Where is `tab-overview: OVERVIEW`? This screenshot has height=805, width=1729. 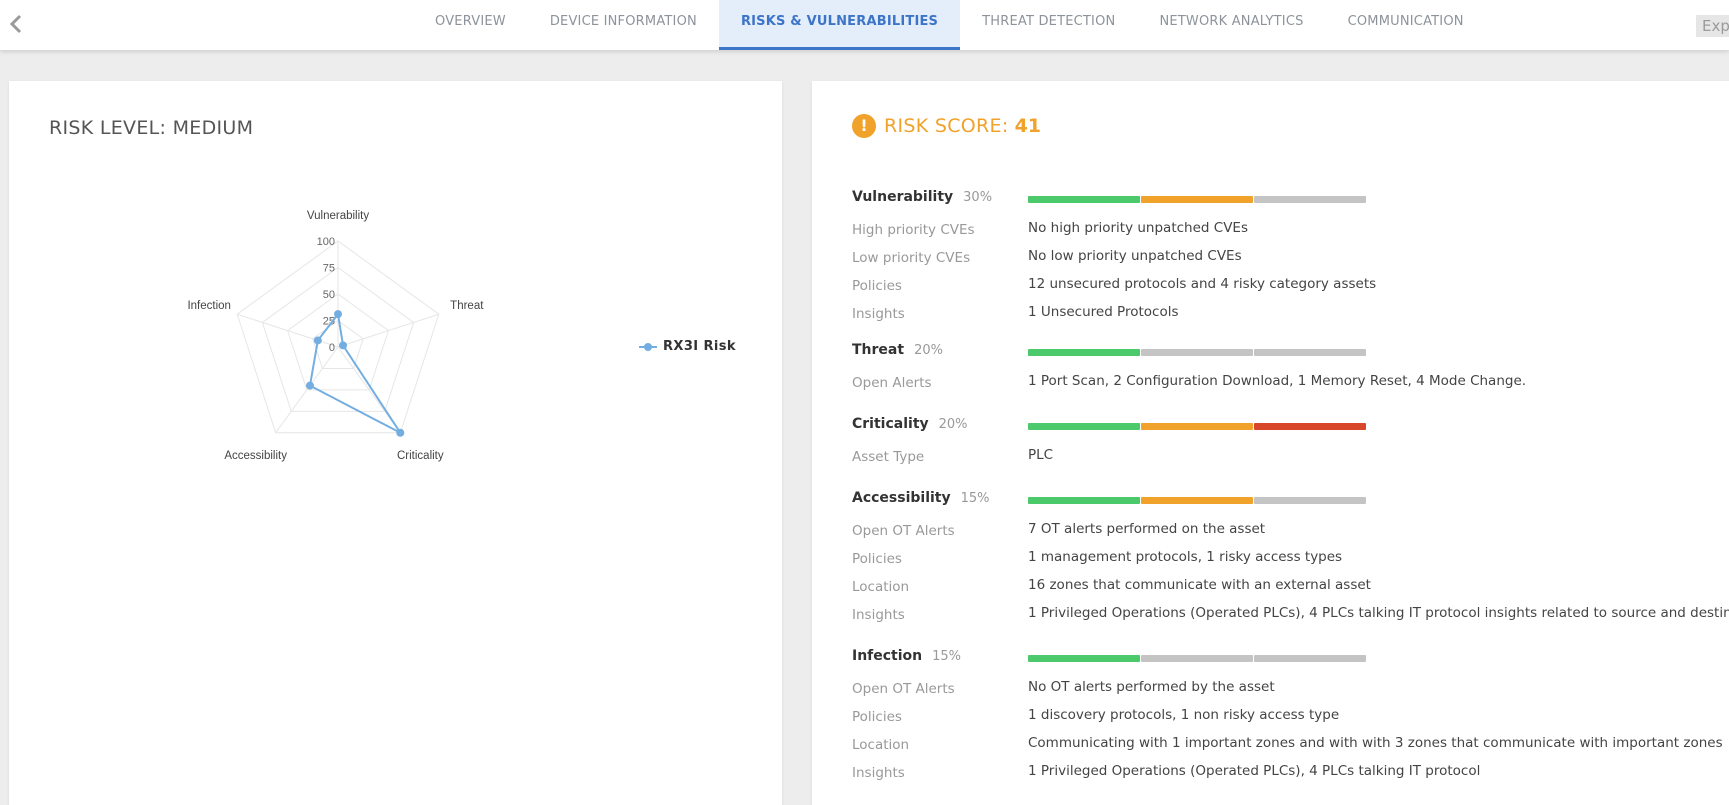
tab-overview: OVERVIEW is located at coordinates (470, 25).